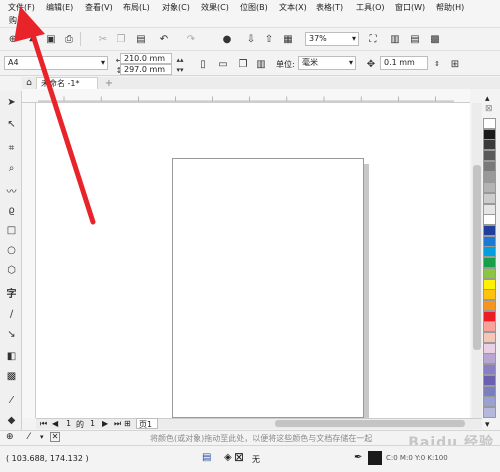 The width and height of the screenshot is (500, 472). What do you see at coordinates (288, 39) in the screenshot?
I see `publish-pdf-icon: ▦` at bounding box center [288, 39].